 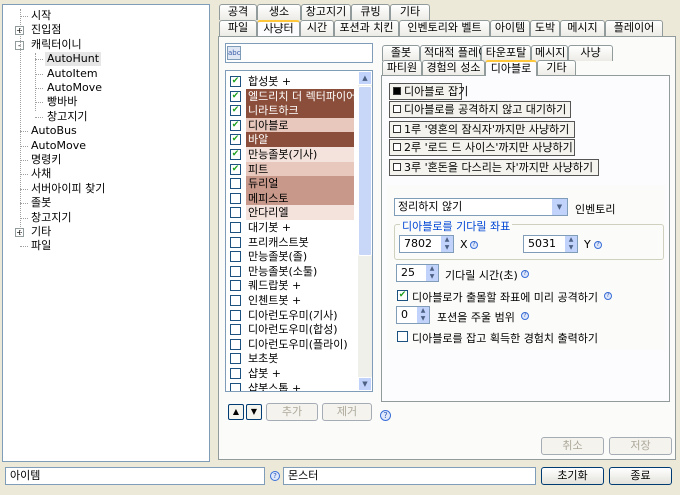 I want to click on tree-item: 캐릭터이니, so click(x=56, y=45).